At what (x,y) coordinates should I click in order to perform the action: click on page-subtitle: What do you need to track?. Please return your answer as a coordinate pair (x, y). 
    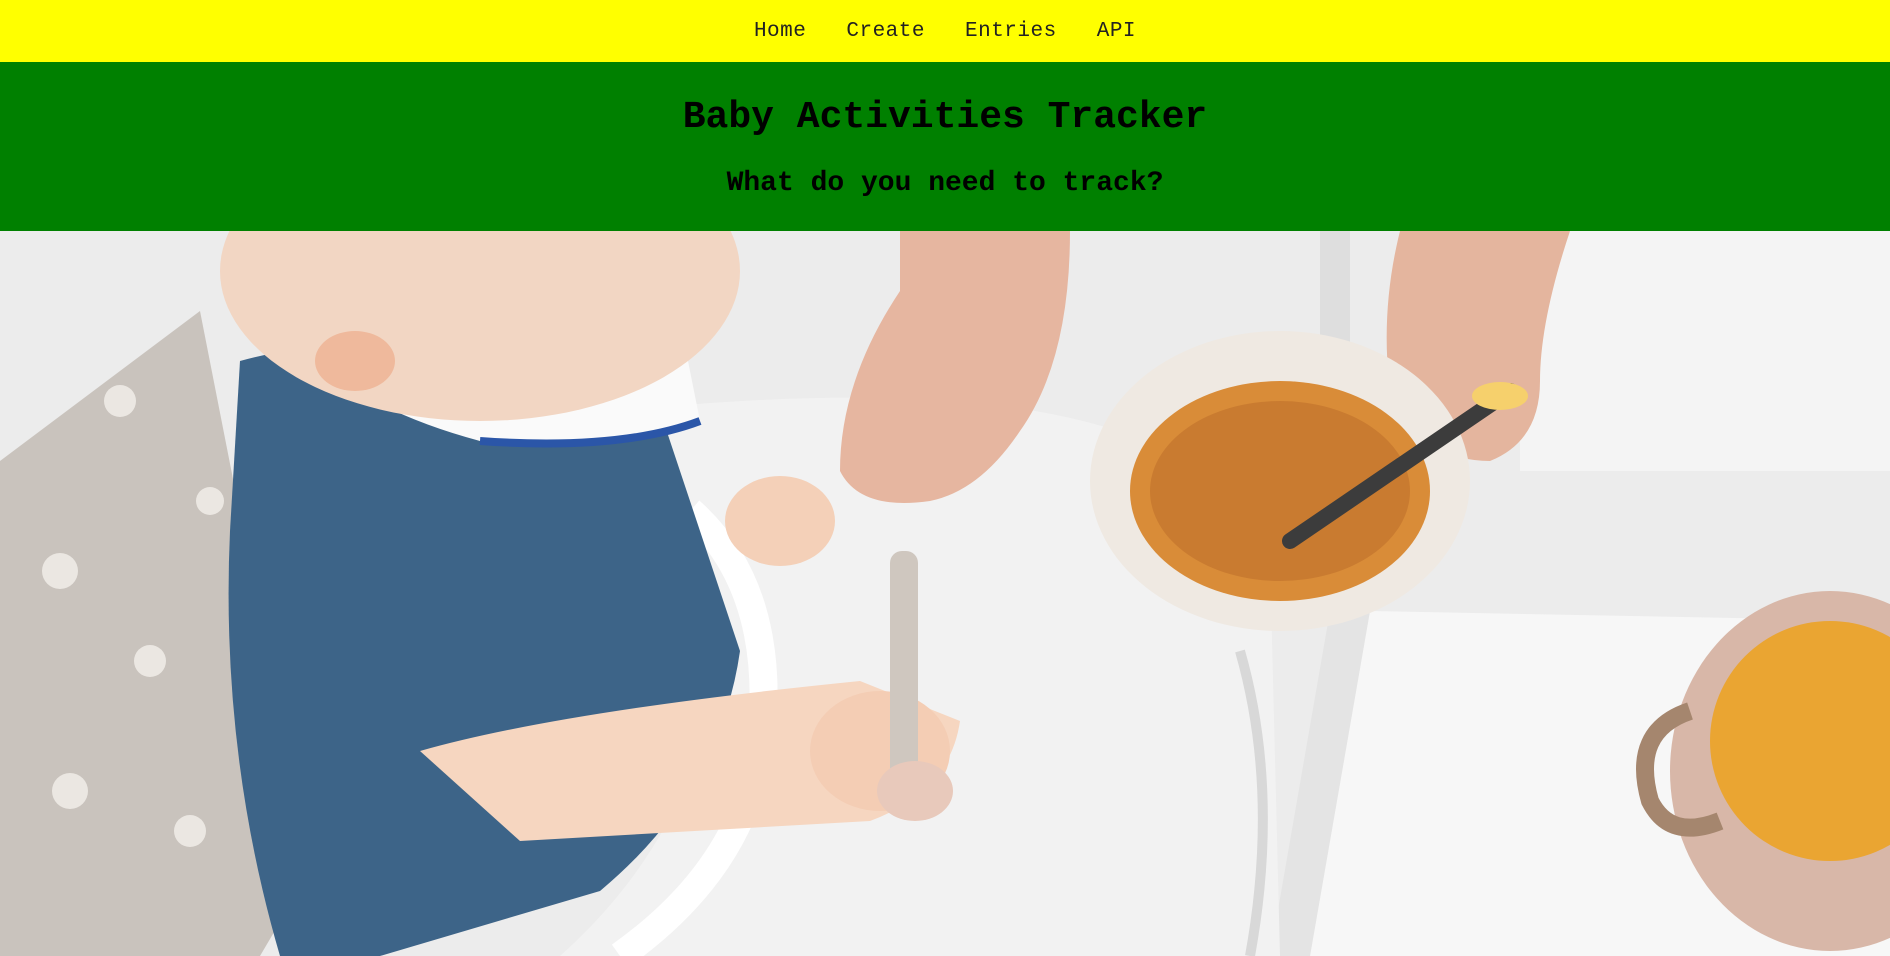
    Looking at the image, I should click on (945, 183).